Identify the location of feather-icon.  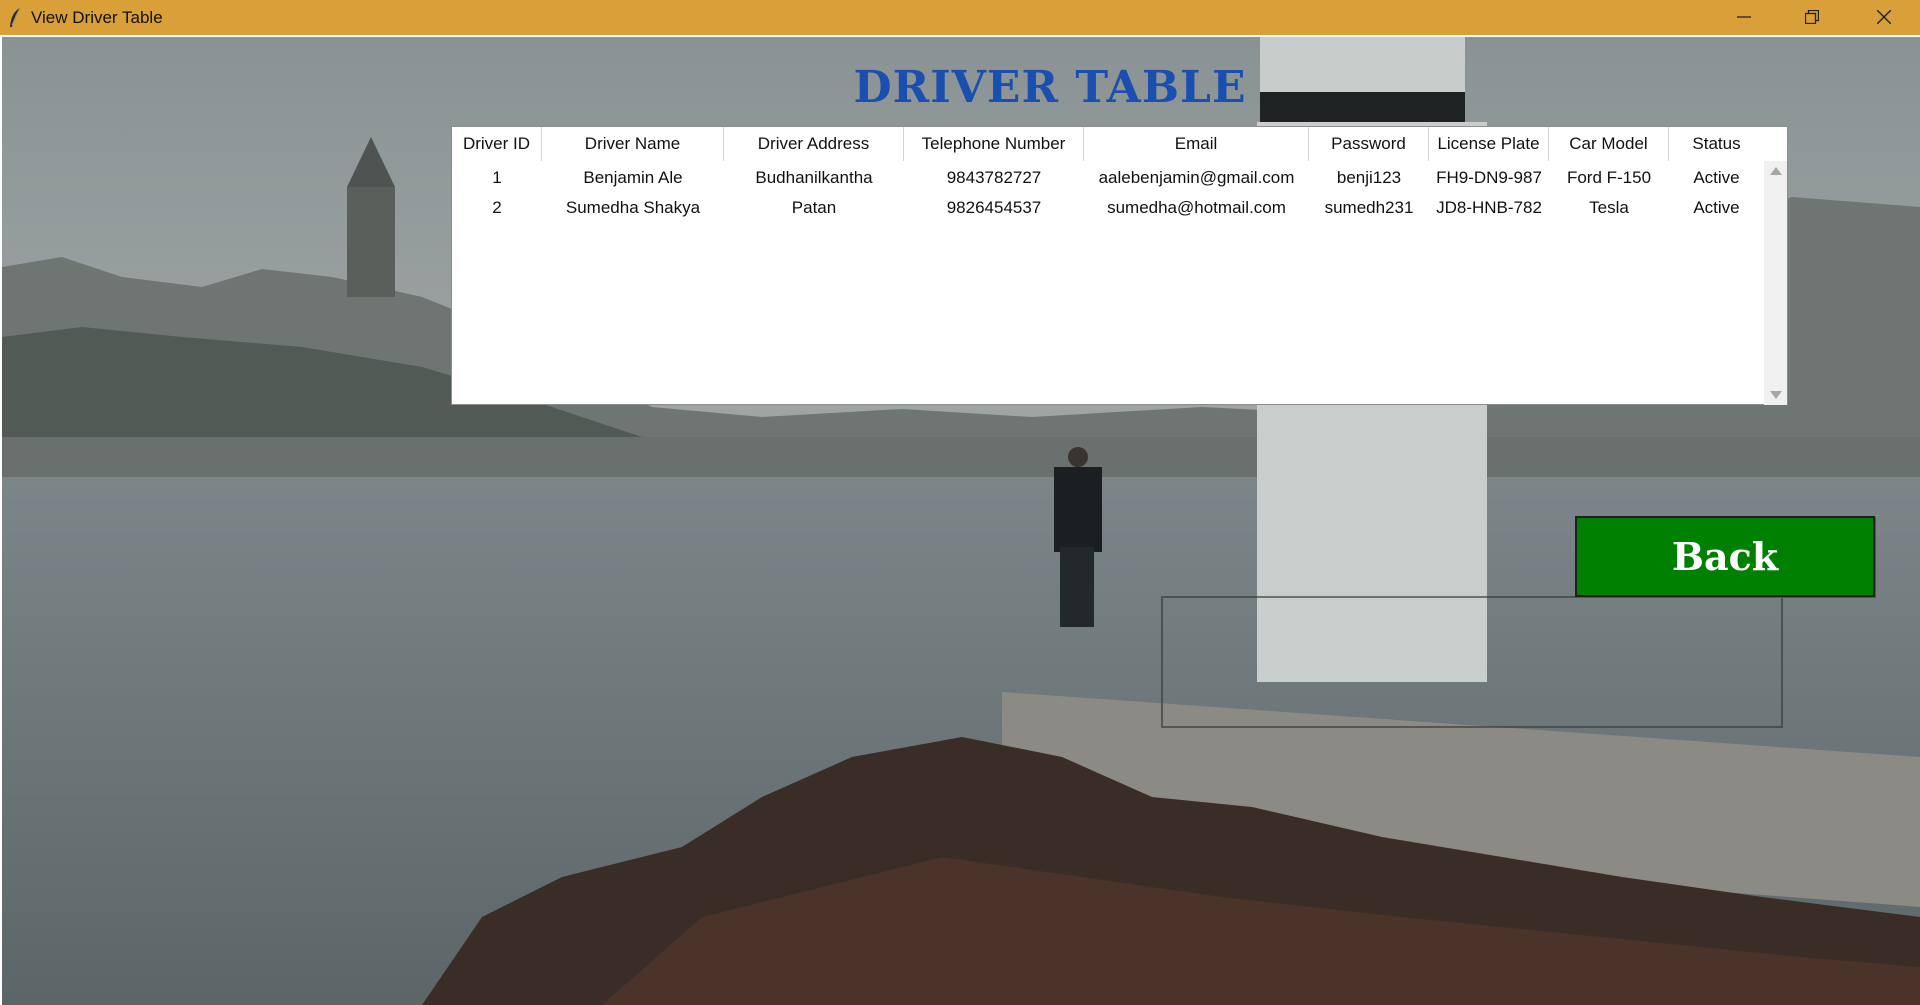
(15, 18).